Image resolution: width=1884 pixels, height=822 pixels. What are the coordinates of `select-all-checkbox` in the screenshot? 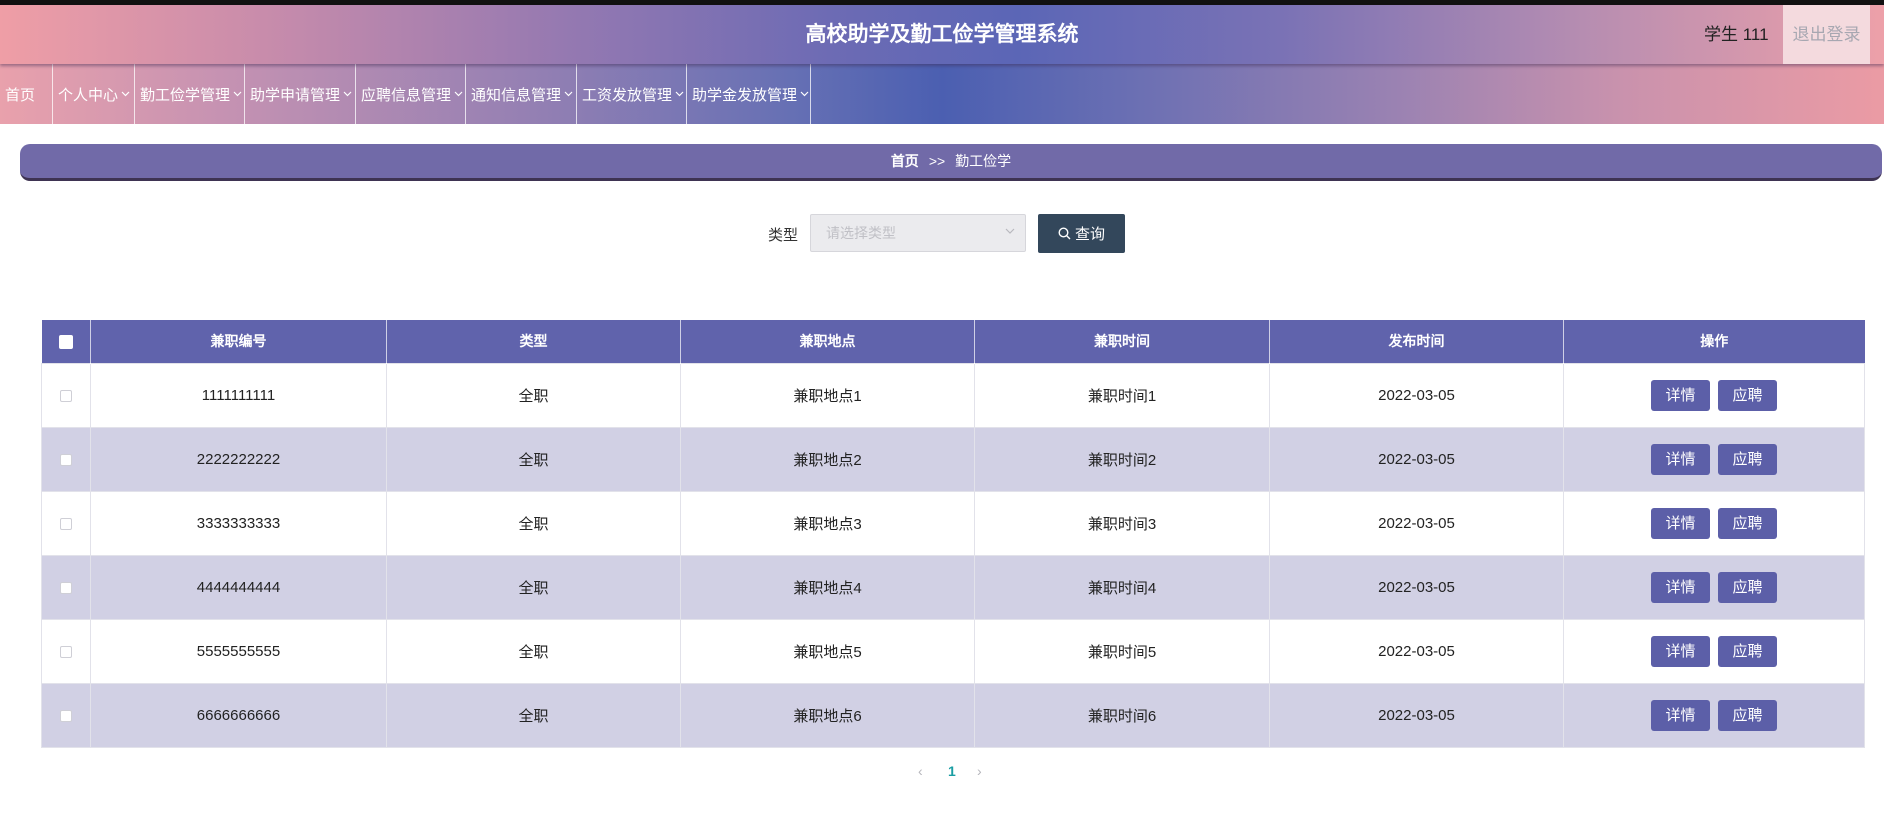 It's located at (65, 342).